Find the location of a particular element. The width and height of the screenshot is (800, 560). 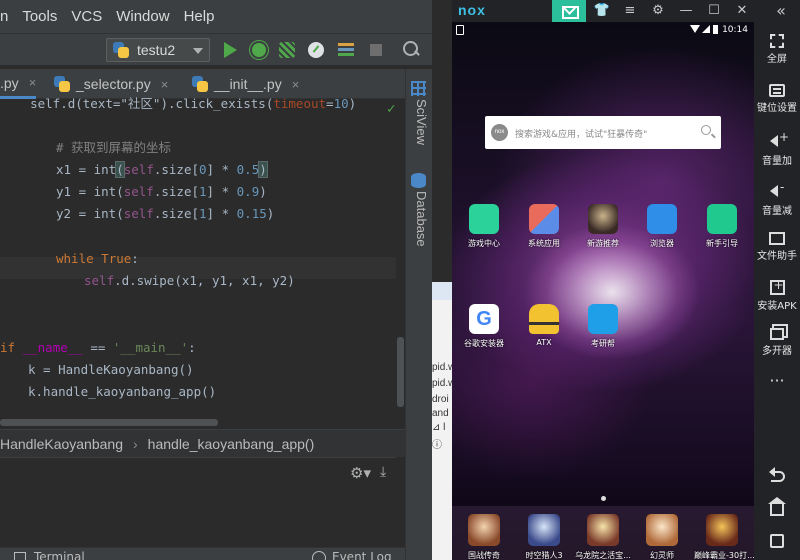

install-apk-icon is located at coordinates (777, 286).